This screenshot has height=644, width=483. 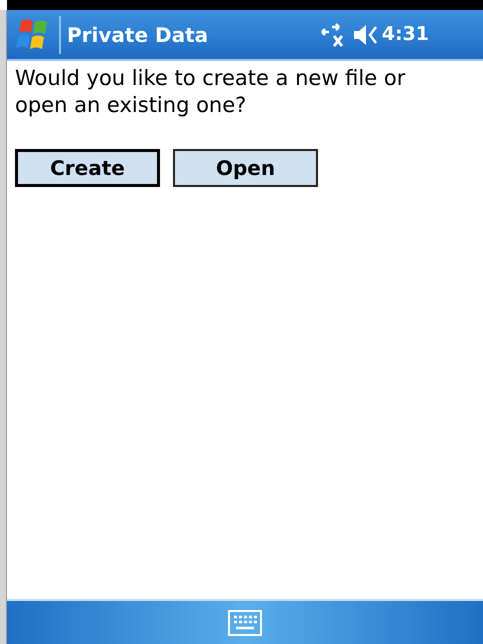 What do you see at coordinates (245, 168) in the screenshot?
I see `dialog-button: Open` at bounding box center [245, 168].